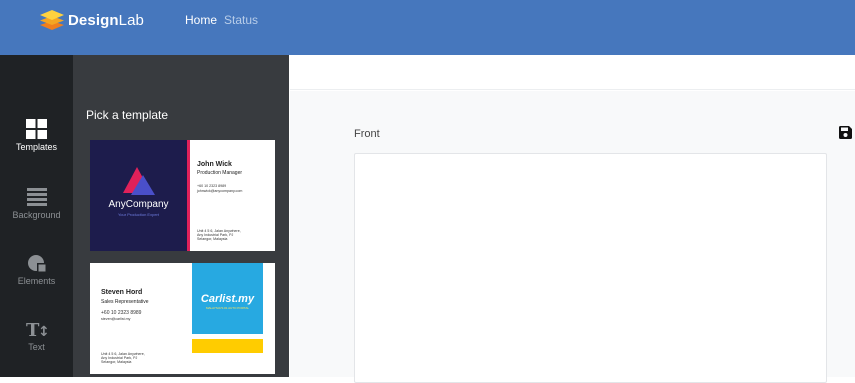  I want to click on carlist-logo-subtext: MALAYSIA'S #1 AUTO PORTAL, so click(227, 308).